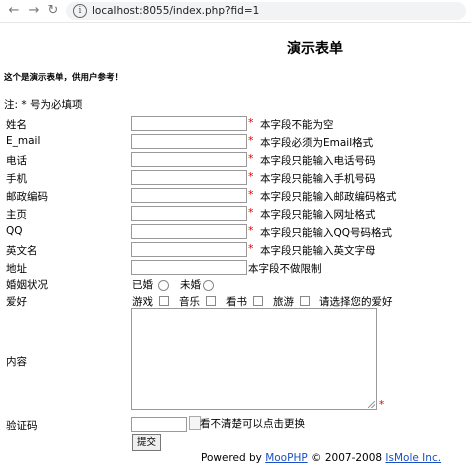 The height and width of the screenshot is (465, 471). Describe the element at coordinates (382, 405) in the screenshot. I see `content-required-star: *` at that location.